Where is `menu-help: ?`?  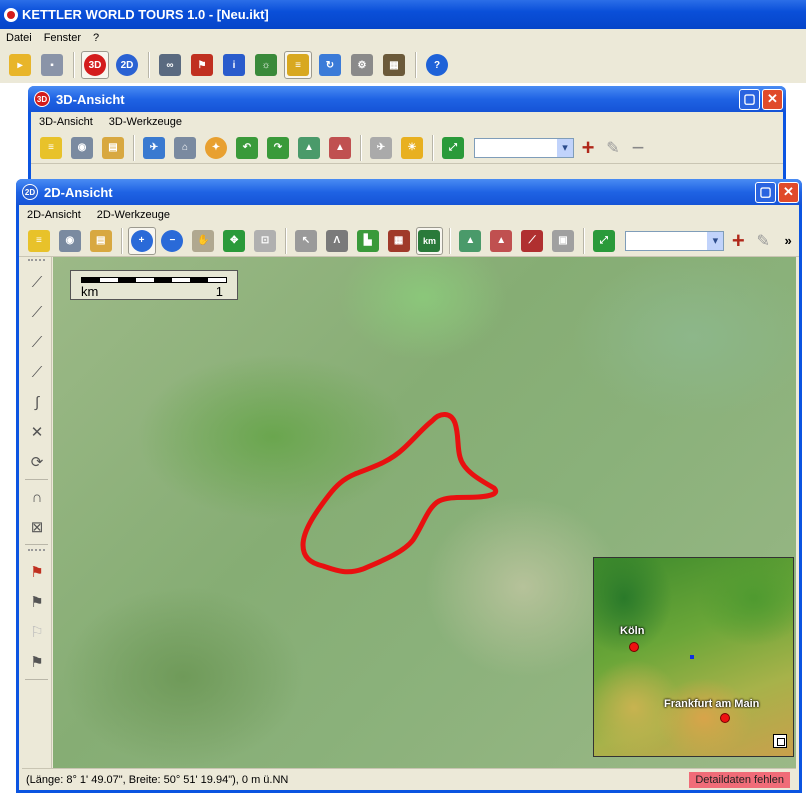 menu-help: ? is located at coordinates (96, 38).